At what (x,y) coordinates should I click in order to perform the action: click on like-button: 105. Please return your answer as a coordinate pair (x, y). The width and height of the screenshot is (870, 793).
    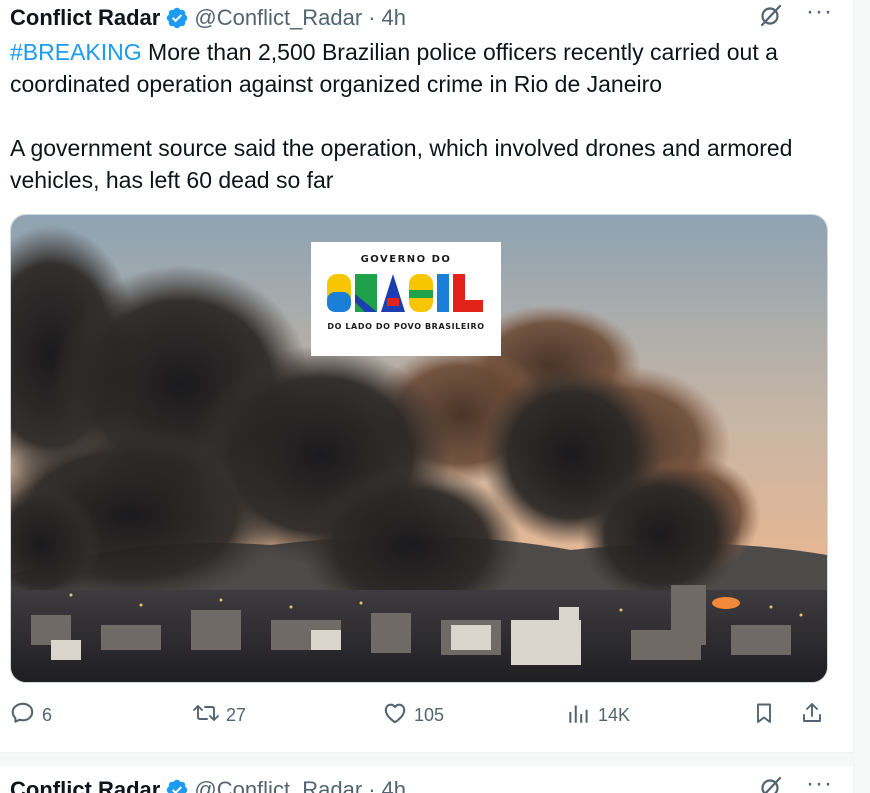
    Looking at the image, I should click on (413, 715).